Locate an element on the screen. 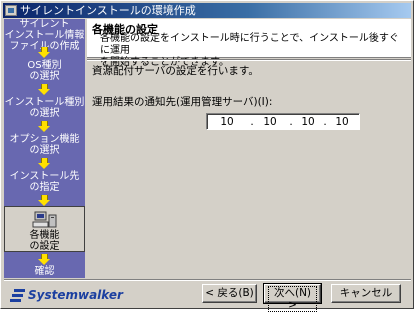  step-label-line: の設定 is located at coordinates (44, 246).